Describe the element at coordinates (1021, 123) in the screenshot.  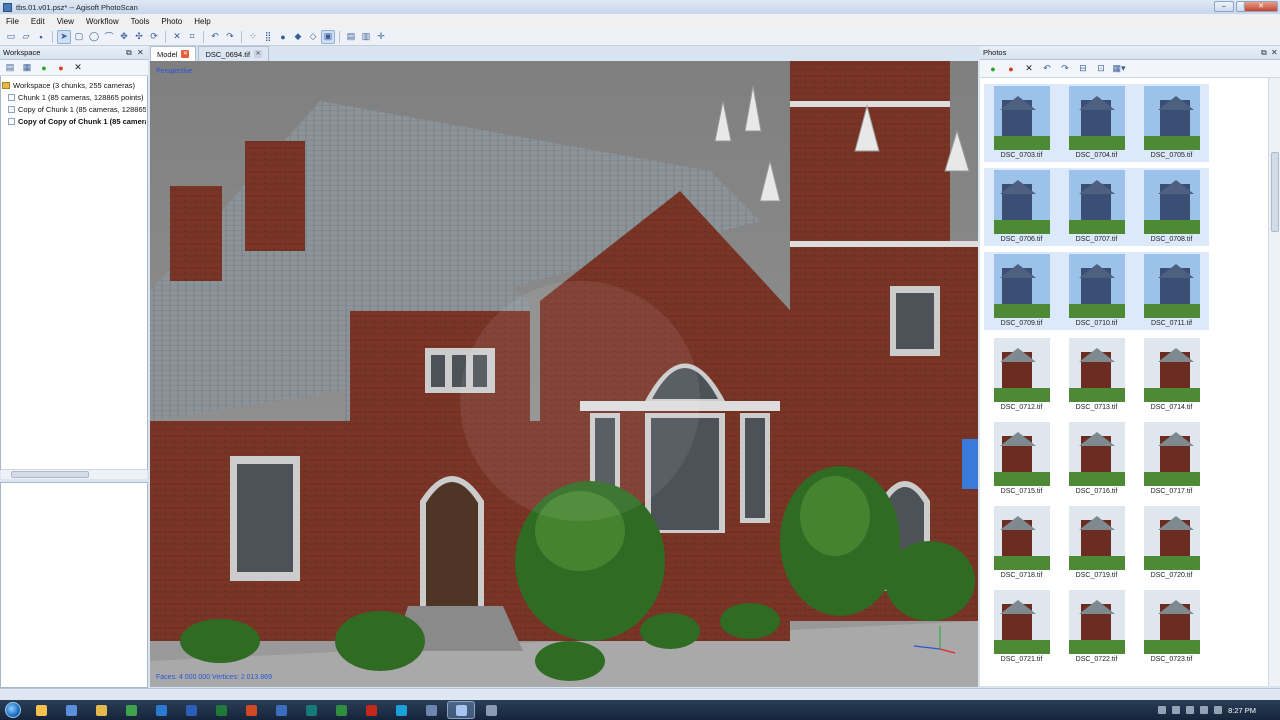
I see `photo-thumbnail: DSC_0703.tif` at that location.